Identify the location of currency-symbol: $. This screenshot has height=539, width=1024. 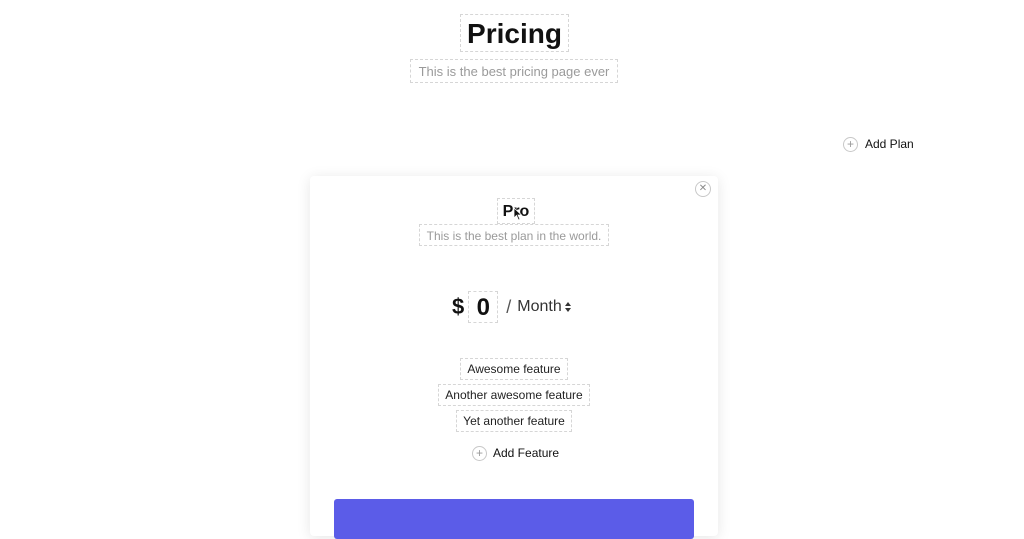
(458, 306).